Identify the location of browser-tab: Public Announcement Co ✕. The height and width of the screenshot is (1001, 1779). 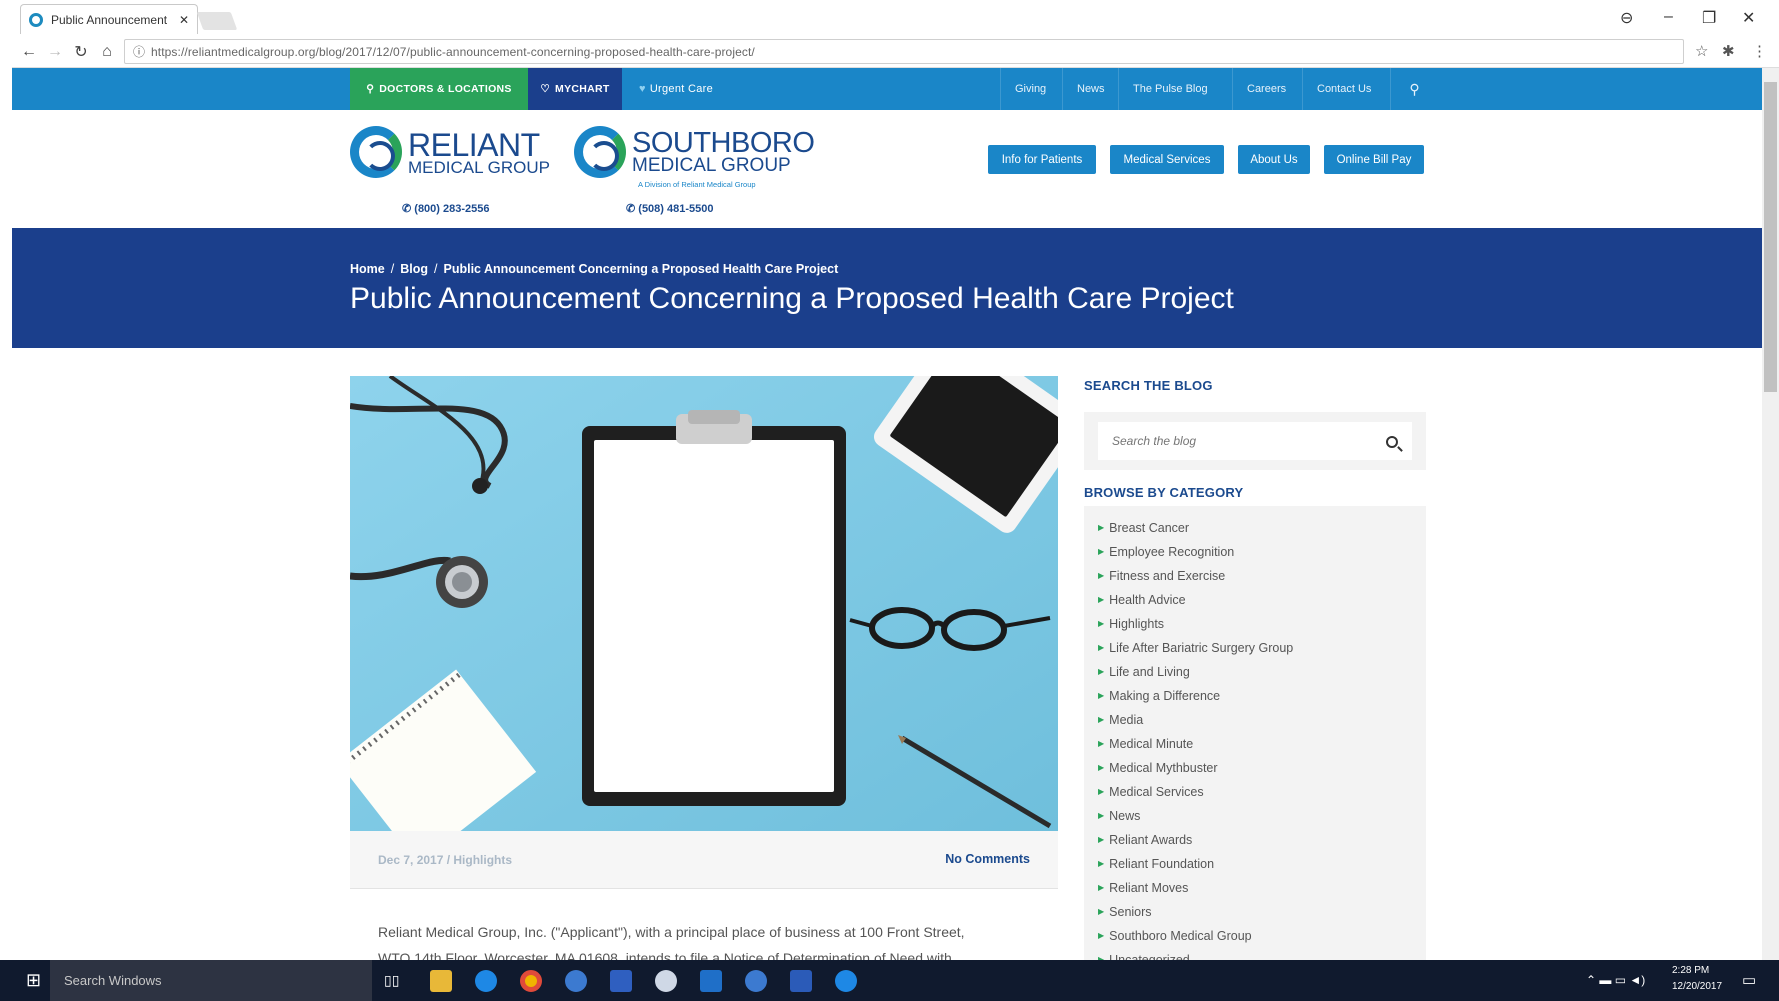
(109, 19).